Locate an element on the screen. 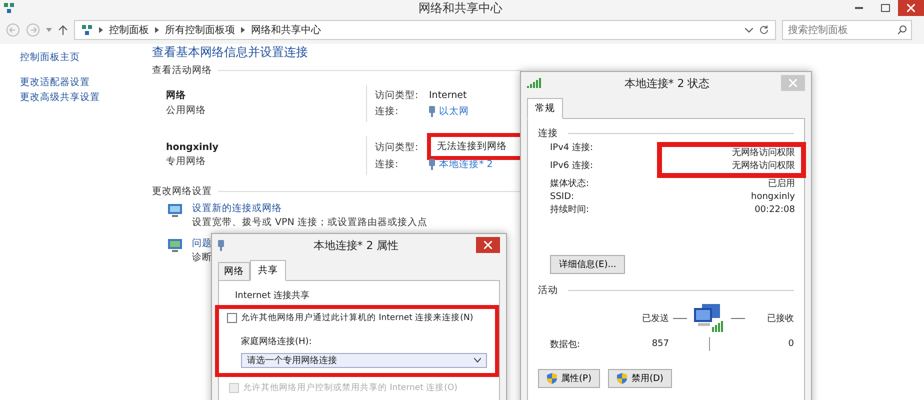 Image resolution: width=924 pixels, height=400 pixels. section-label: 更改网络设置 is located at coordinates (182, 191).